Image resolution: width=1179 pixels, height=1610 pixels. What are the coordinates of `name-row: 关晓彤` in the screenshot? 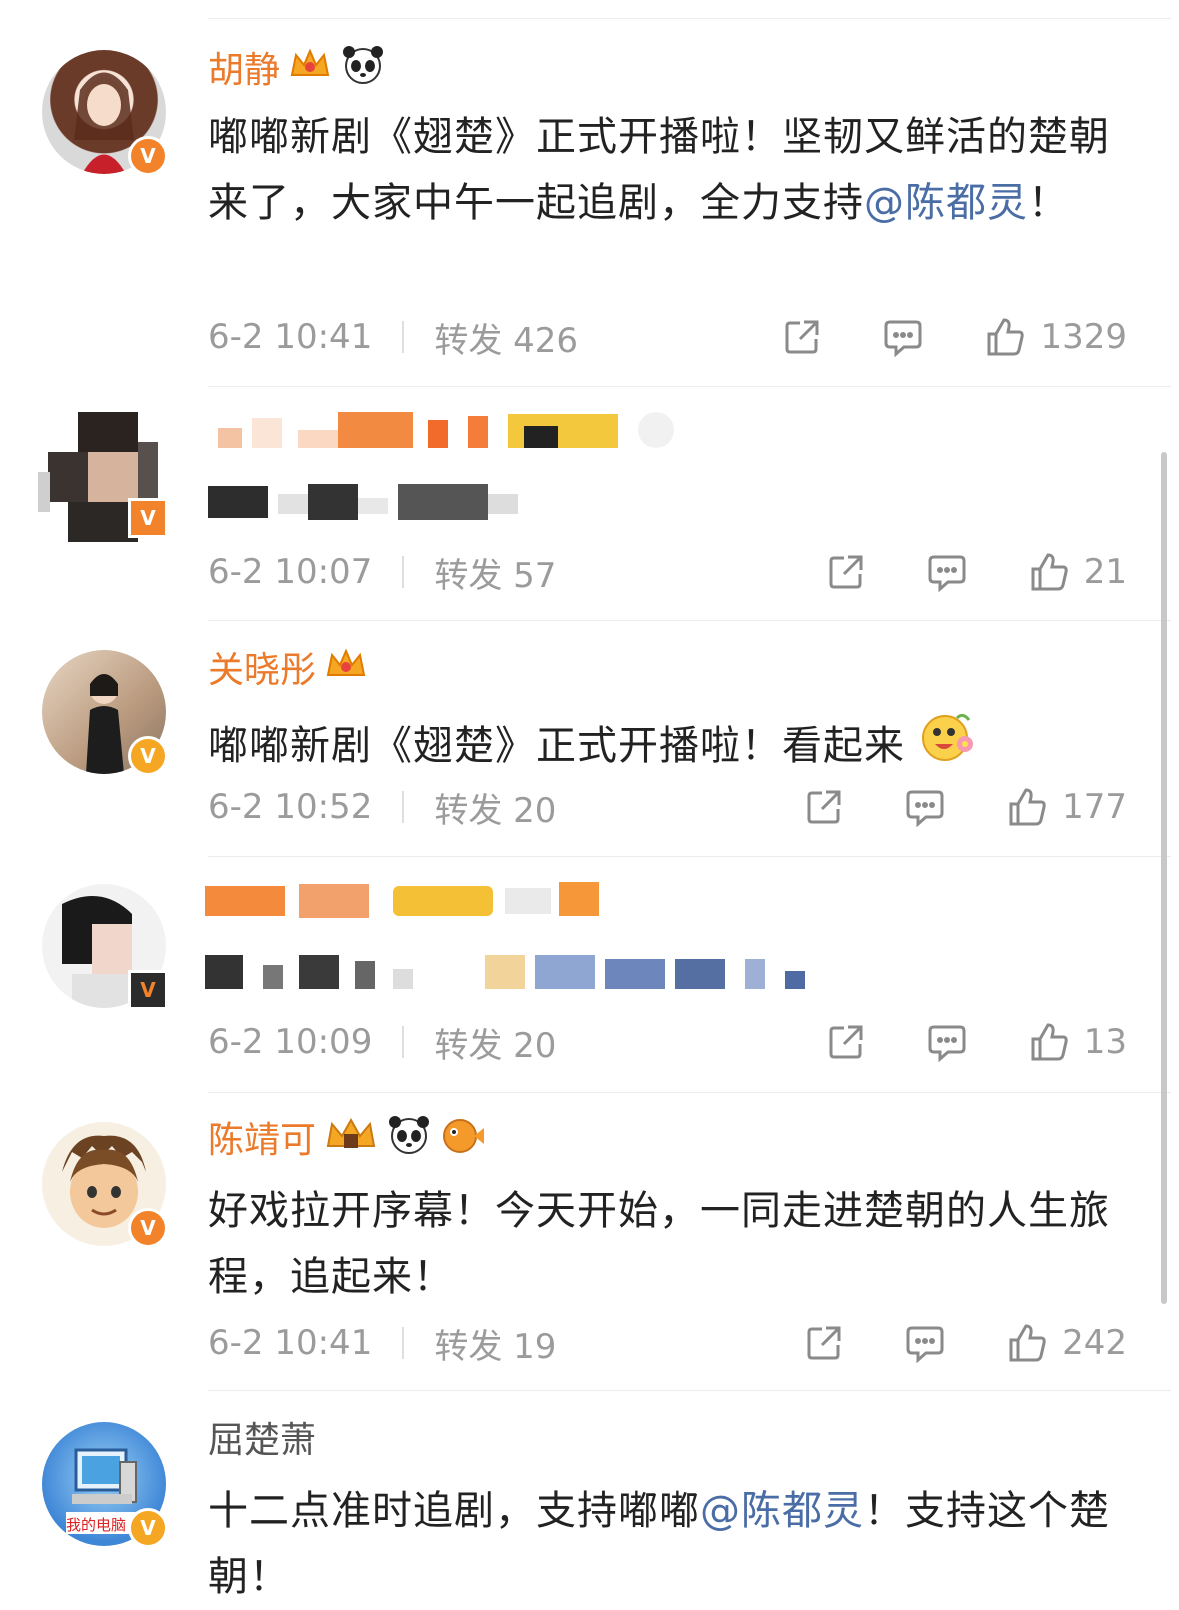 It's located at (288, 667).